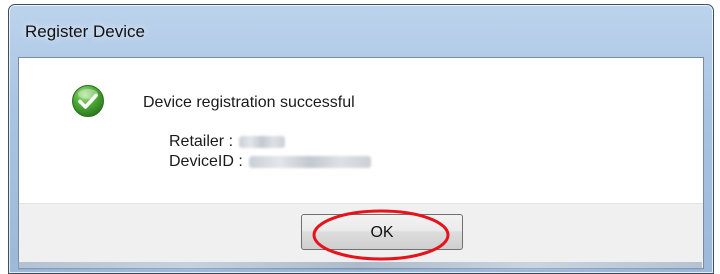  I want to click on retailer-value-redacted, so click(262, 142).